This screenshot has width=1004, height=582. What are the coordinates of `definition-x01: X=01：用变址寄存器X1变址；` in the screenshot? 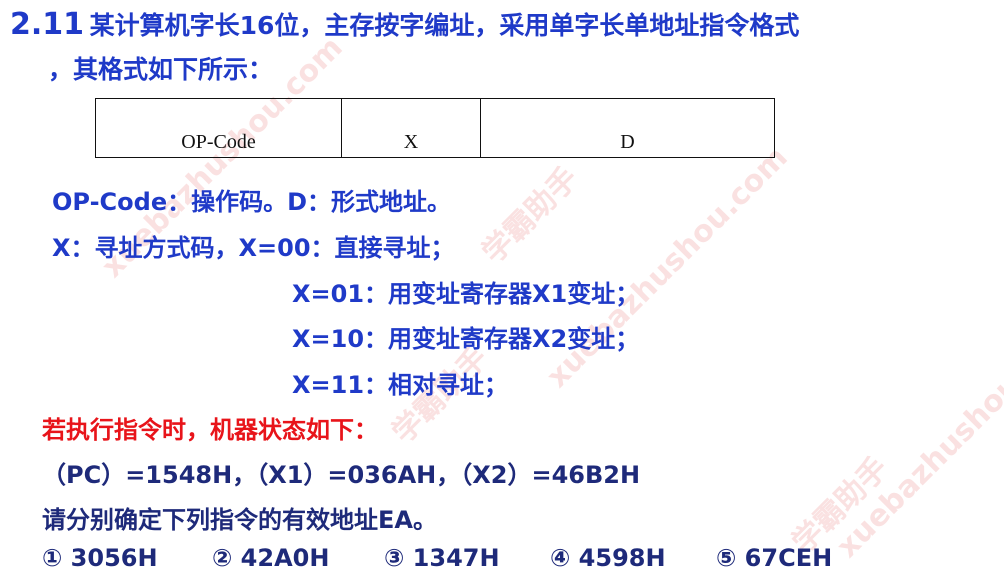 It's located at (466, 294).